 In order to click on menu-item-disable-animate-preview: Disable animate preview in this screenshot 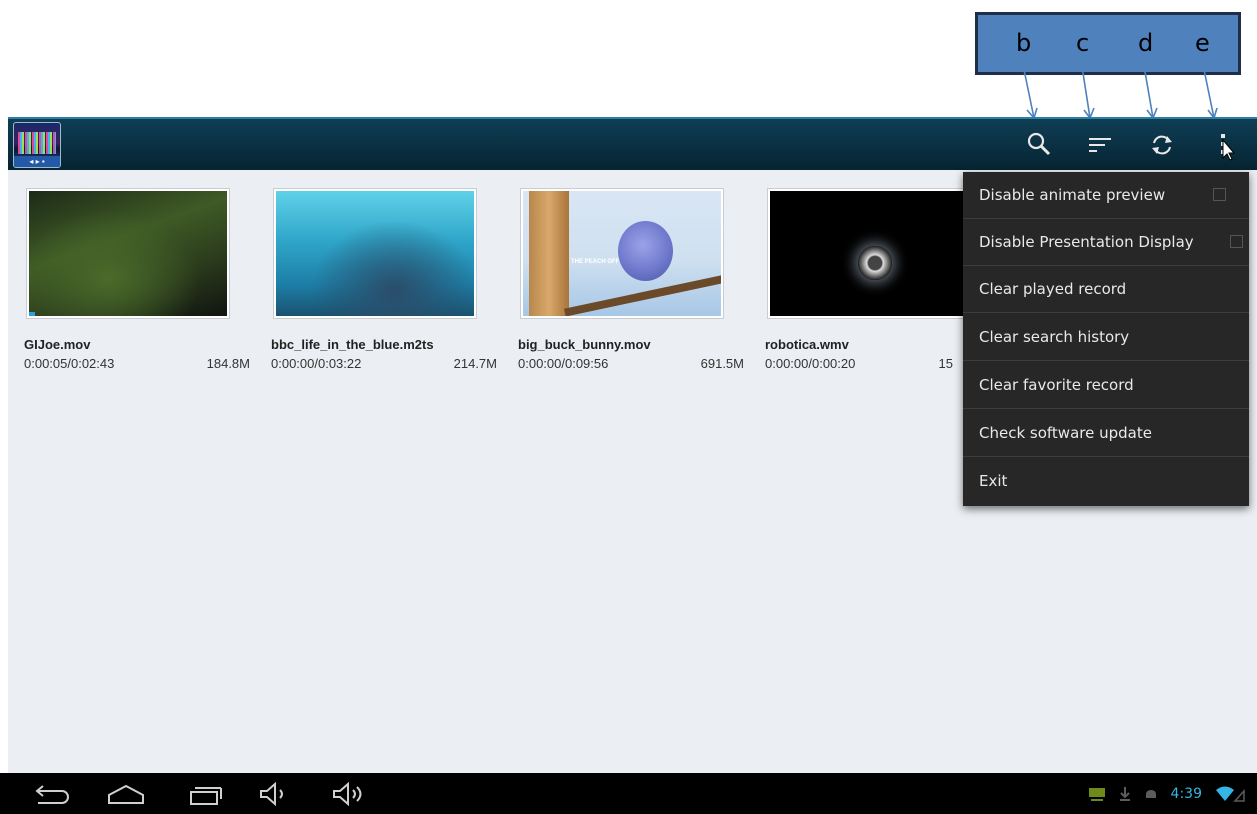, I will do `click(1106, 195)`.